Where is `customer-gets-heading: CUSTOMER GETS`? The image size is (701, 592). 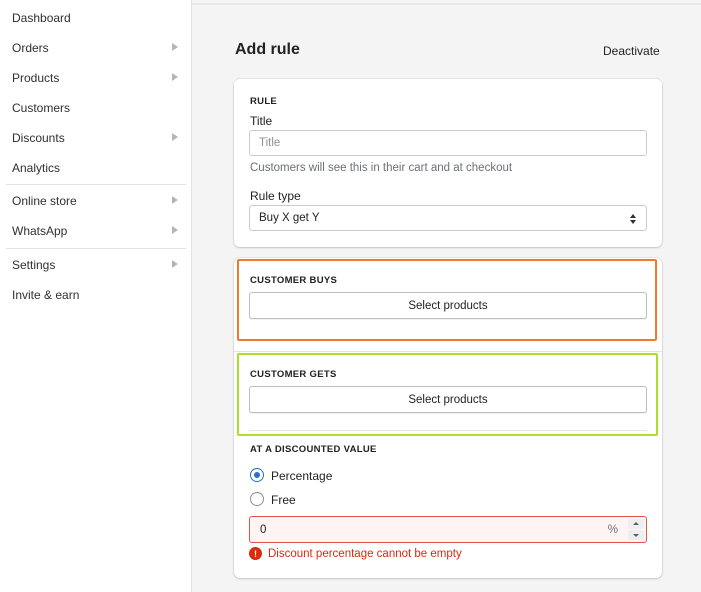
customer-gets-heading: CUSTOMER GETS is located at coordinates (293, 374).